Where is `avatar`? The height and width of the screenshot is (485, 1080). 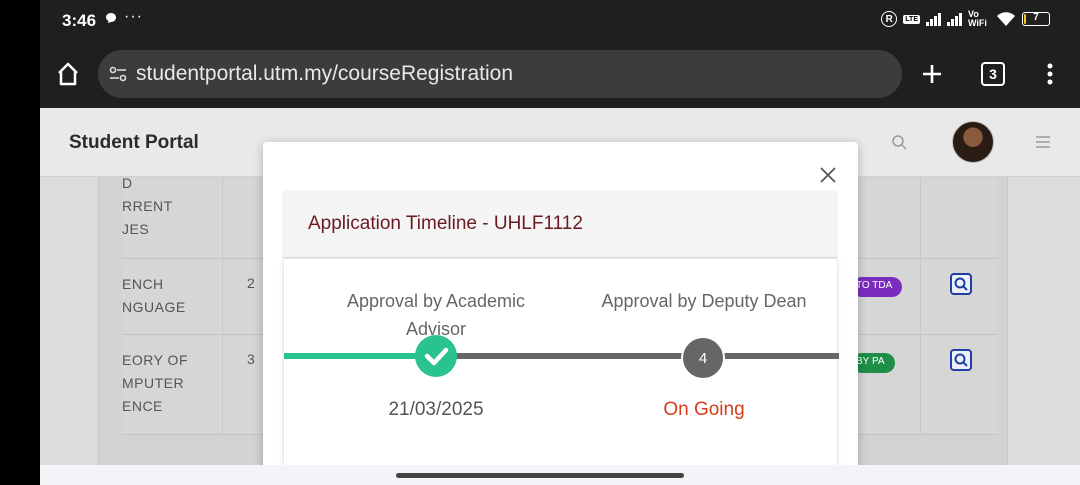
avatar is located at coordinates (973, 142).